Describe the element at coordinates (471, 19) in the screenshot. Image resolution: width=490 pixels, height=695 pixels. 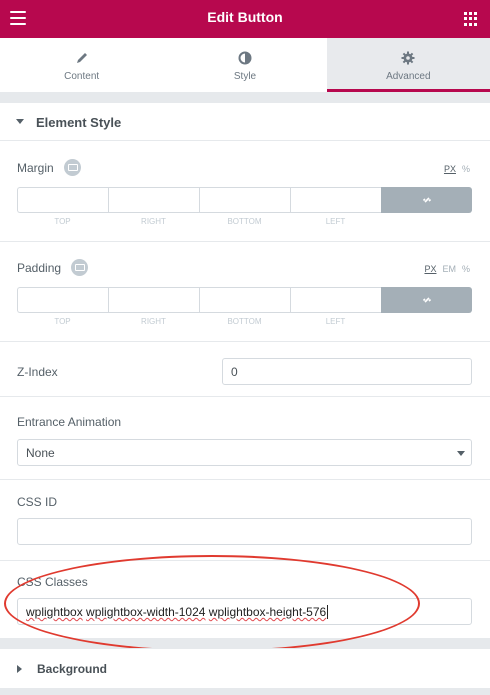
I see `grid-icon` at that location.